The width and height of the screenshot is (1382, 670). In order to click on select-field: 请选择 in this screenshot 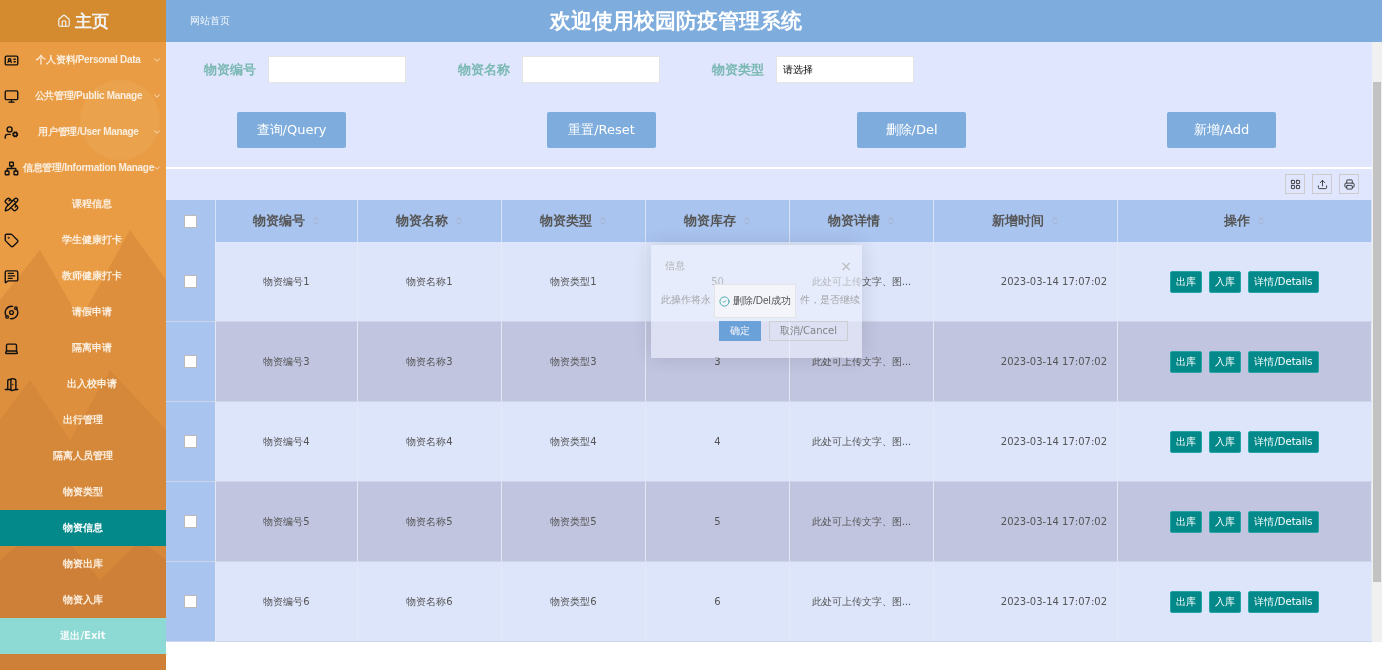, I will do `click(845, 70)`.